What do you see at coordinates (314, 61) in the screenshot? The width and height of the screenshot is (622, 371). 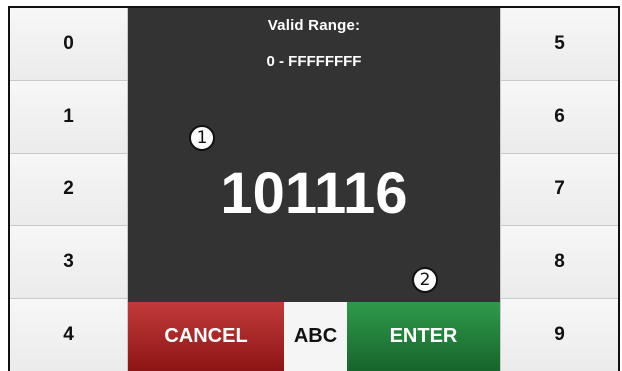 I see `valid-range-value: 0 - FFFFFFFF` at bounding box center [314, 61].